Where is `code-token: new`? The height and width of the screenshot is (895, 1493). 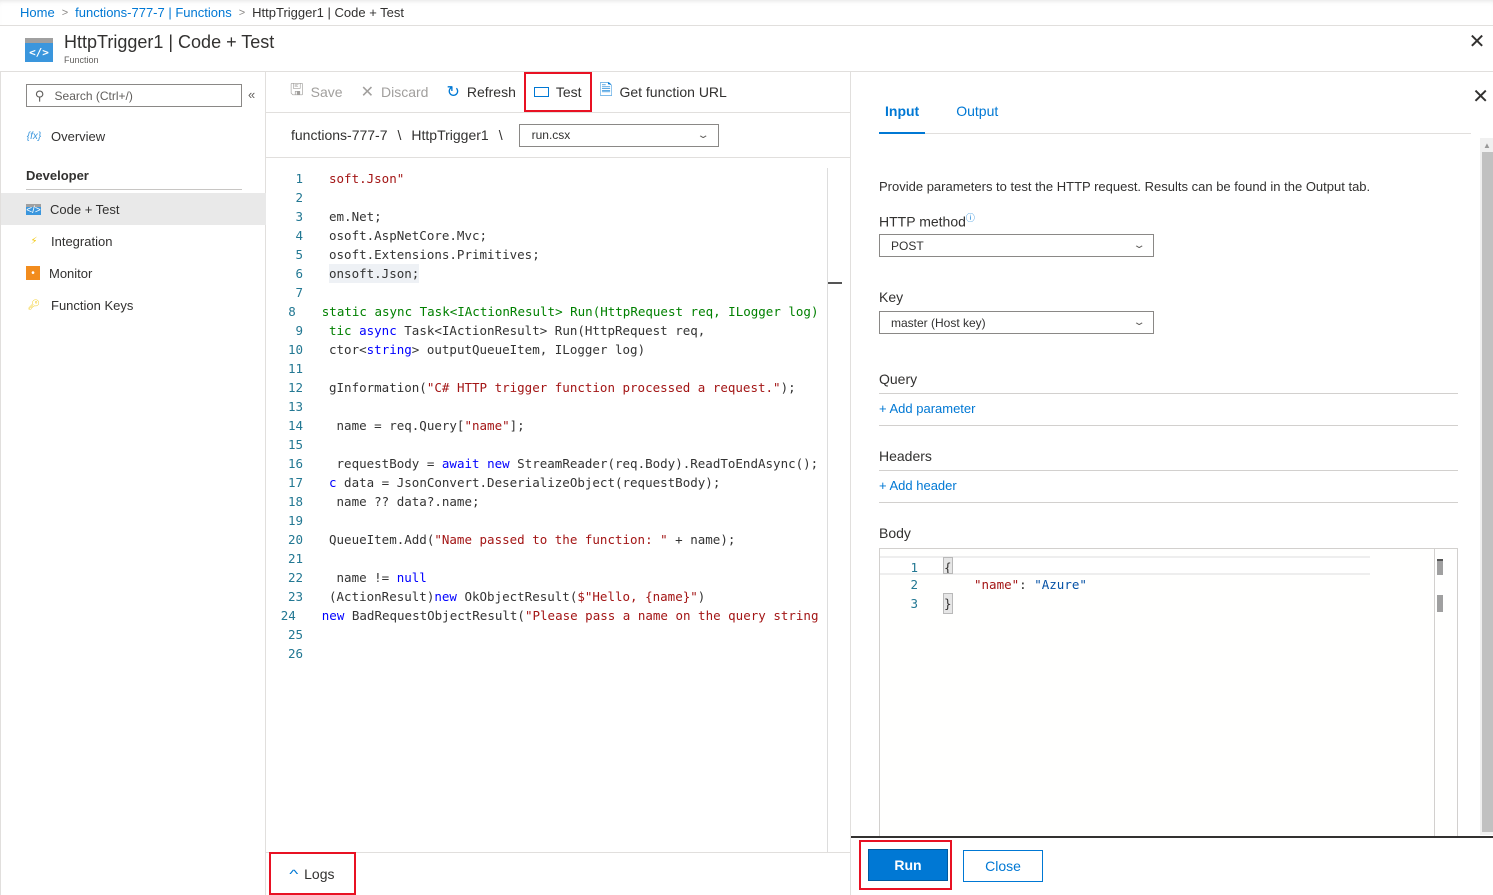
code-token: new is located at coordinates (333, 615).